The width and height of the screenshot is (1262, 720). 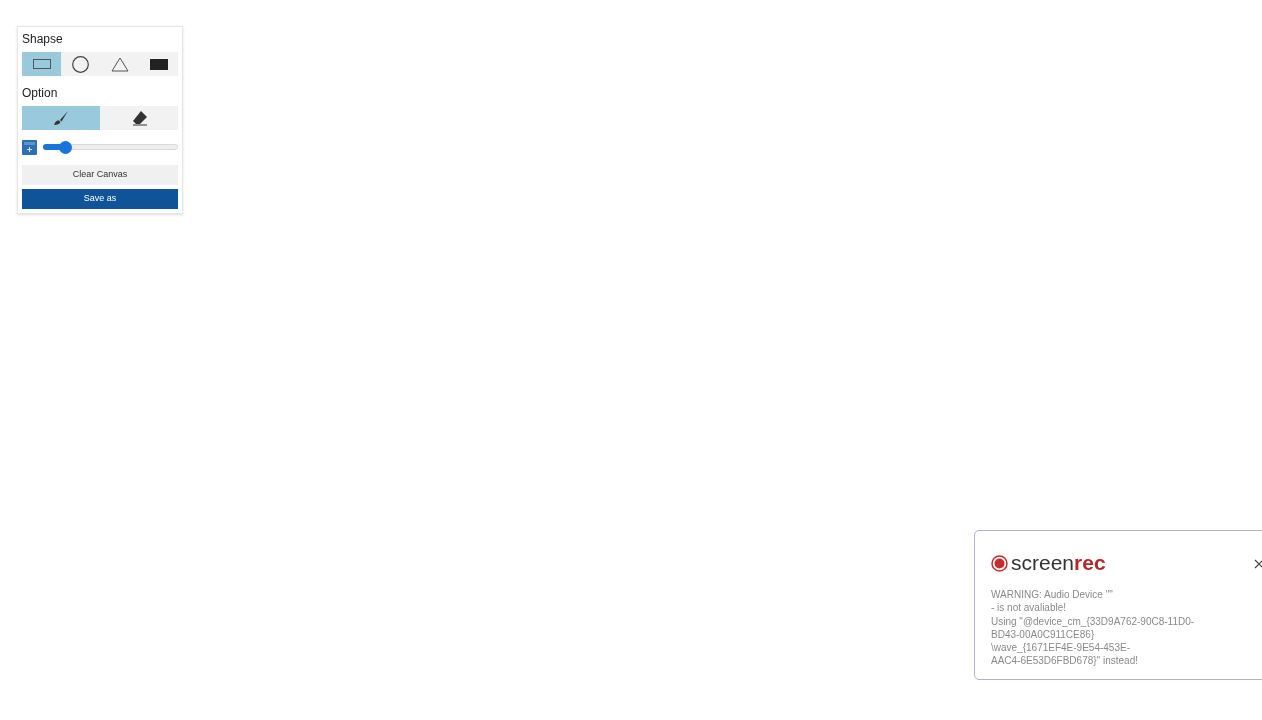 What do you see at coordinates (1093, 628) in the screenshot?
I see `warning-message: WARNING: Audio Device "" - is not avaliable! Using "@device_cm_{33D9A762-90C8-11D0- BD43-00A0C911CE86} \wave_{1671EF4E-9E54-453E- AAC4-6E53D6FBD678}" instead!` at bounding box center [1093, 628].